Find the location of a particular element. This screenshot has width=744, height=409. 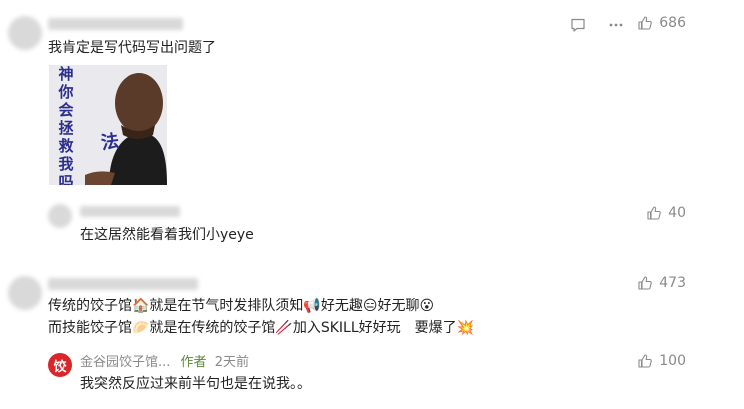

like-button: 473 is located at coordinates (661, 283).